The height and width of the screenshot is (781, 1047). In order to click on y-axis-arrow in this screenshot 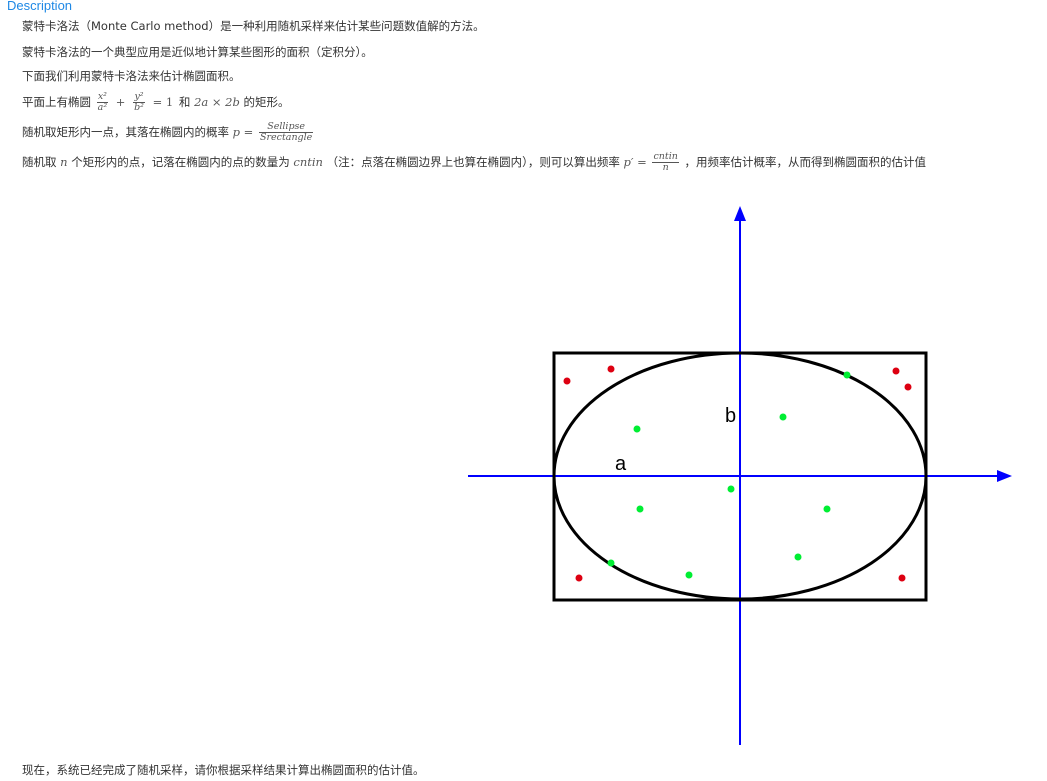, I will do `click(740, 213)`.